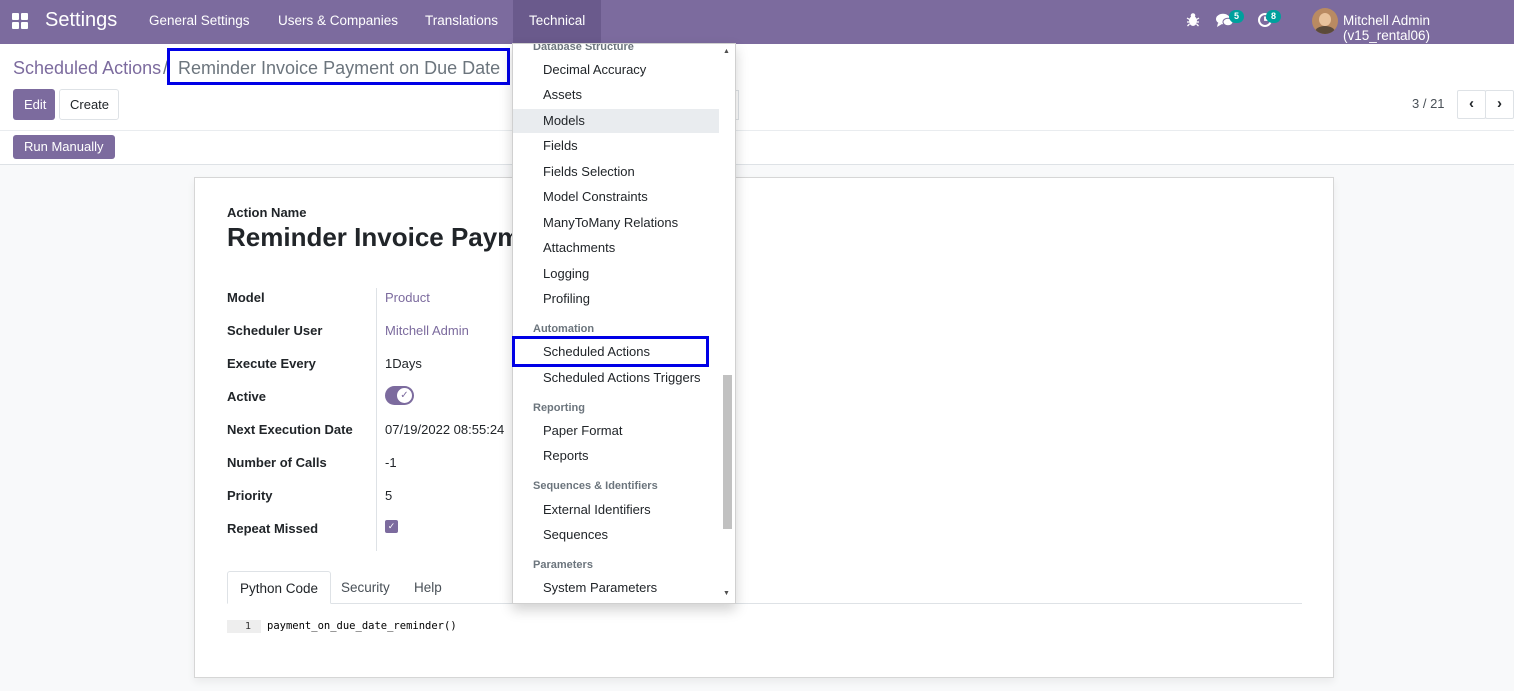 This screenshot has width=1514, height=691. I want to click on tab-security: Security, so click(365, 587).